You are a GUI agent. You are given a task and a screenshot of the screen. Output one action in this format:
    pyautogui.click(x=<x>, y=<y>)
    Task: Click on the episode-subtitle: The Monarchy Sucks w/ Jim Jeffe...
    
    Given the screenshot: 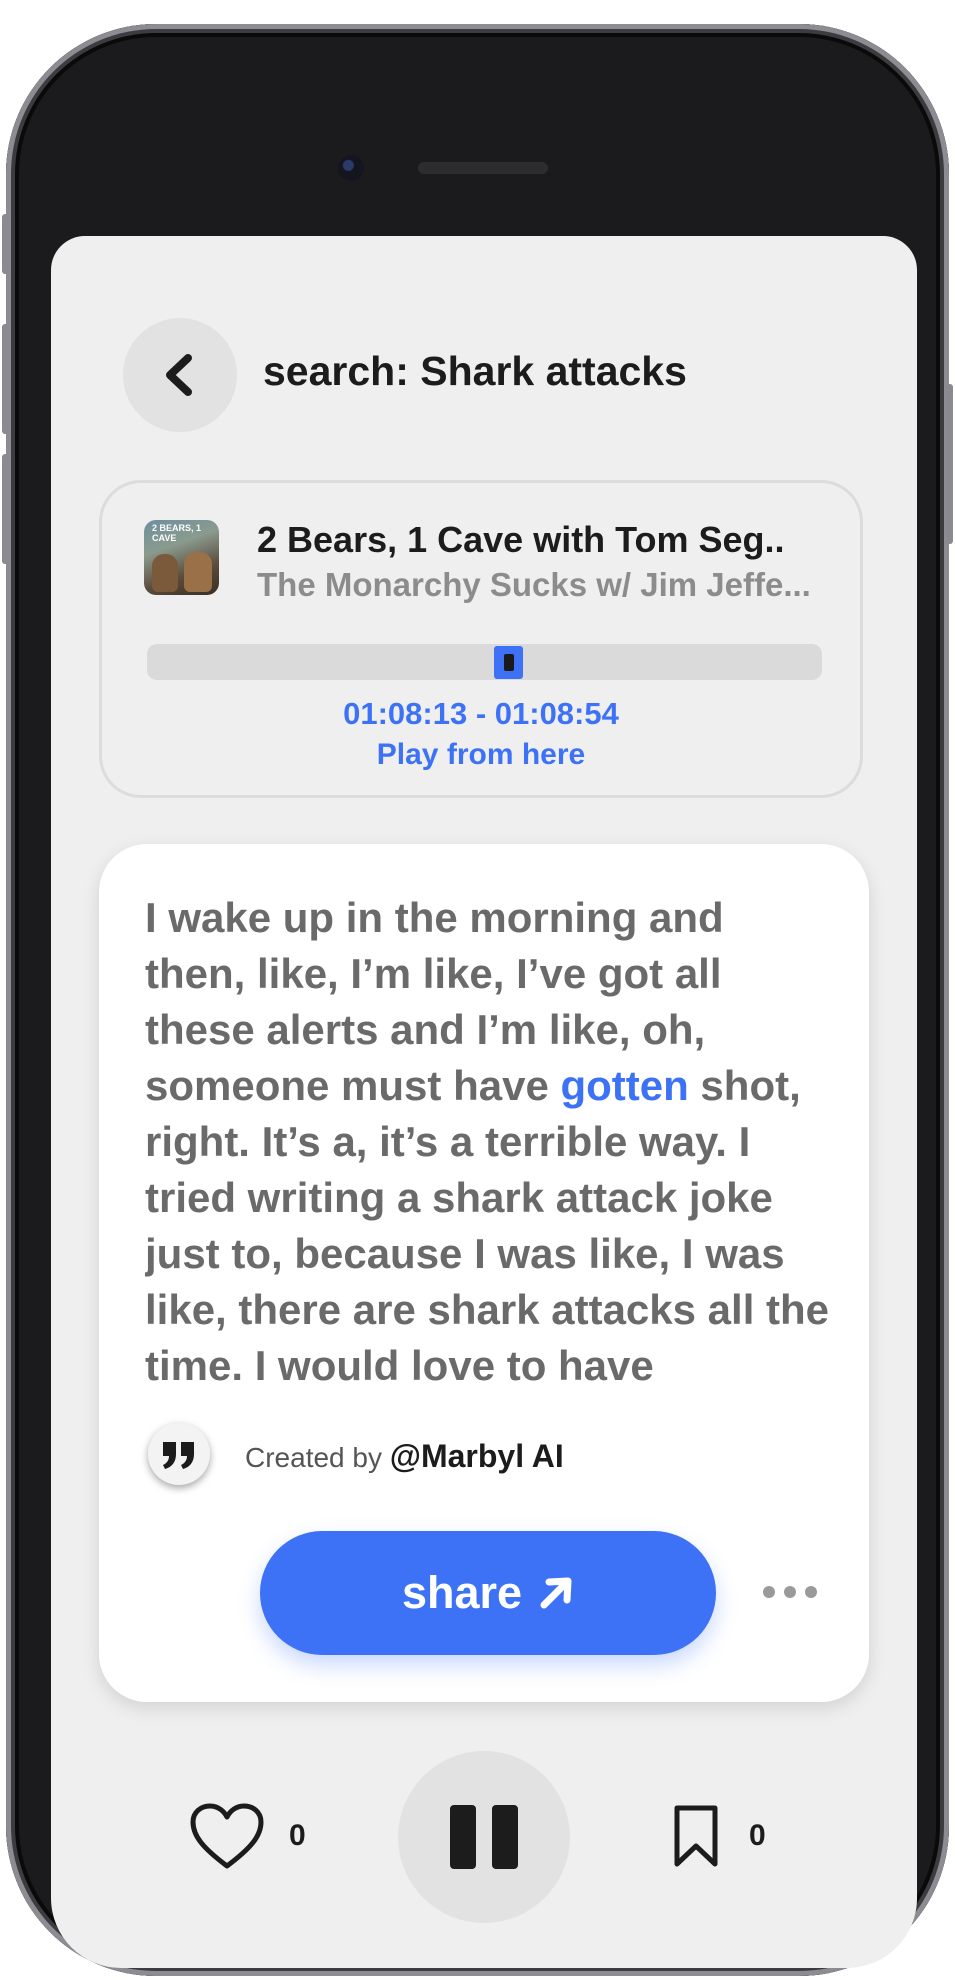 What is the action you would take?
    pyautogui.click(x=534, y=584)
    